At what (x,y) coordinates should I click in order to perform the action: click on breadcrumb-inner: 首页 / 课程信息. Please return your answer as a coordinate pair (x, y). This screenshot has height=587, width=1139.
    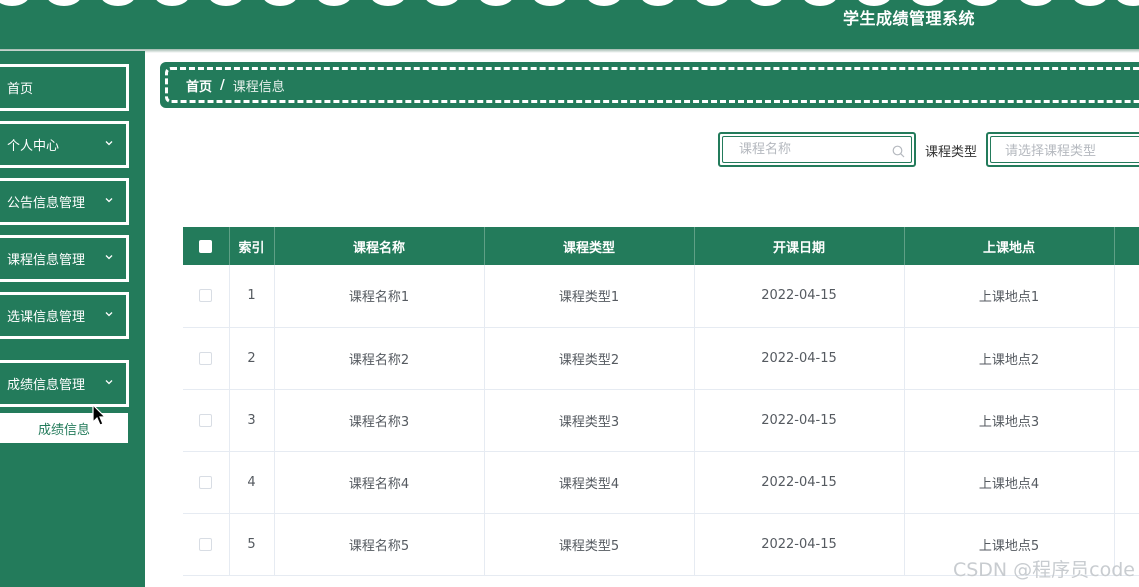
    Looking at the image, I should click on (652, 85).